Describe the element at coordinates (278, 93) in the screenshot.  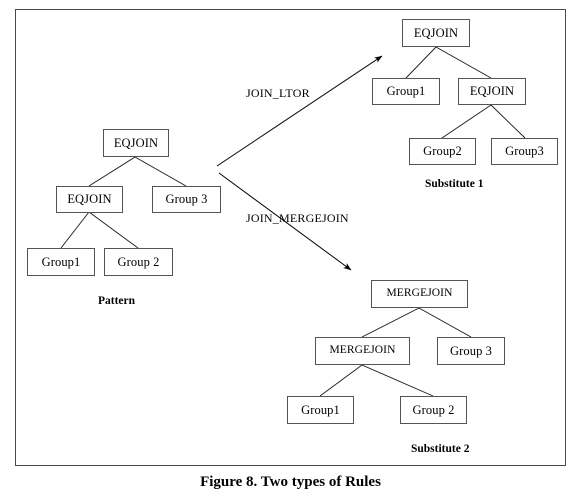
I see `rule-label-join-ltor: JOIN_LTOR` at that location.